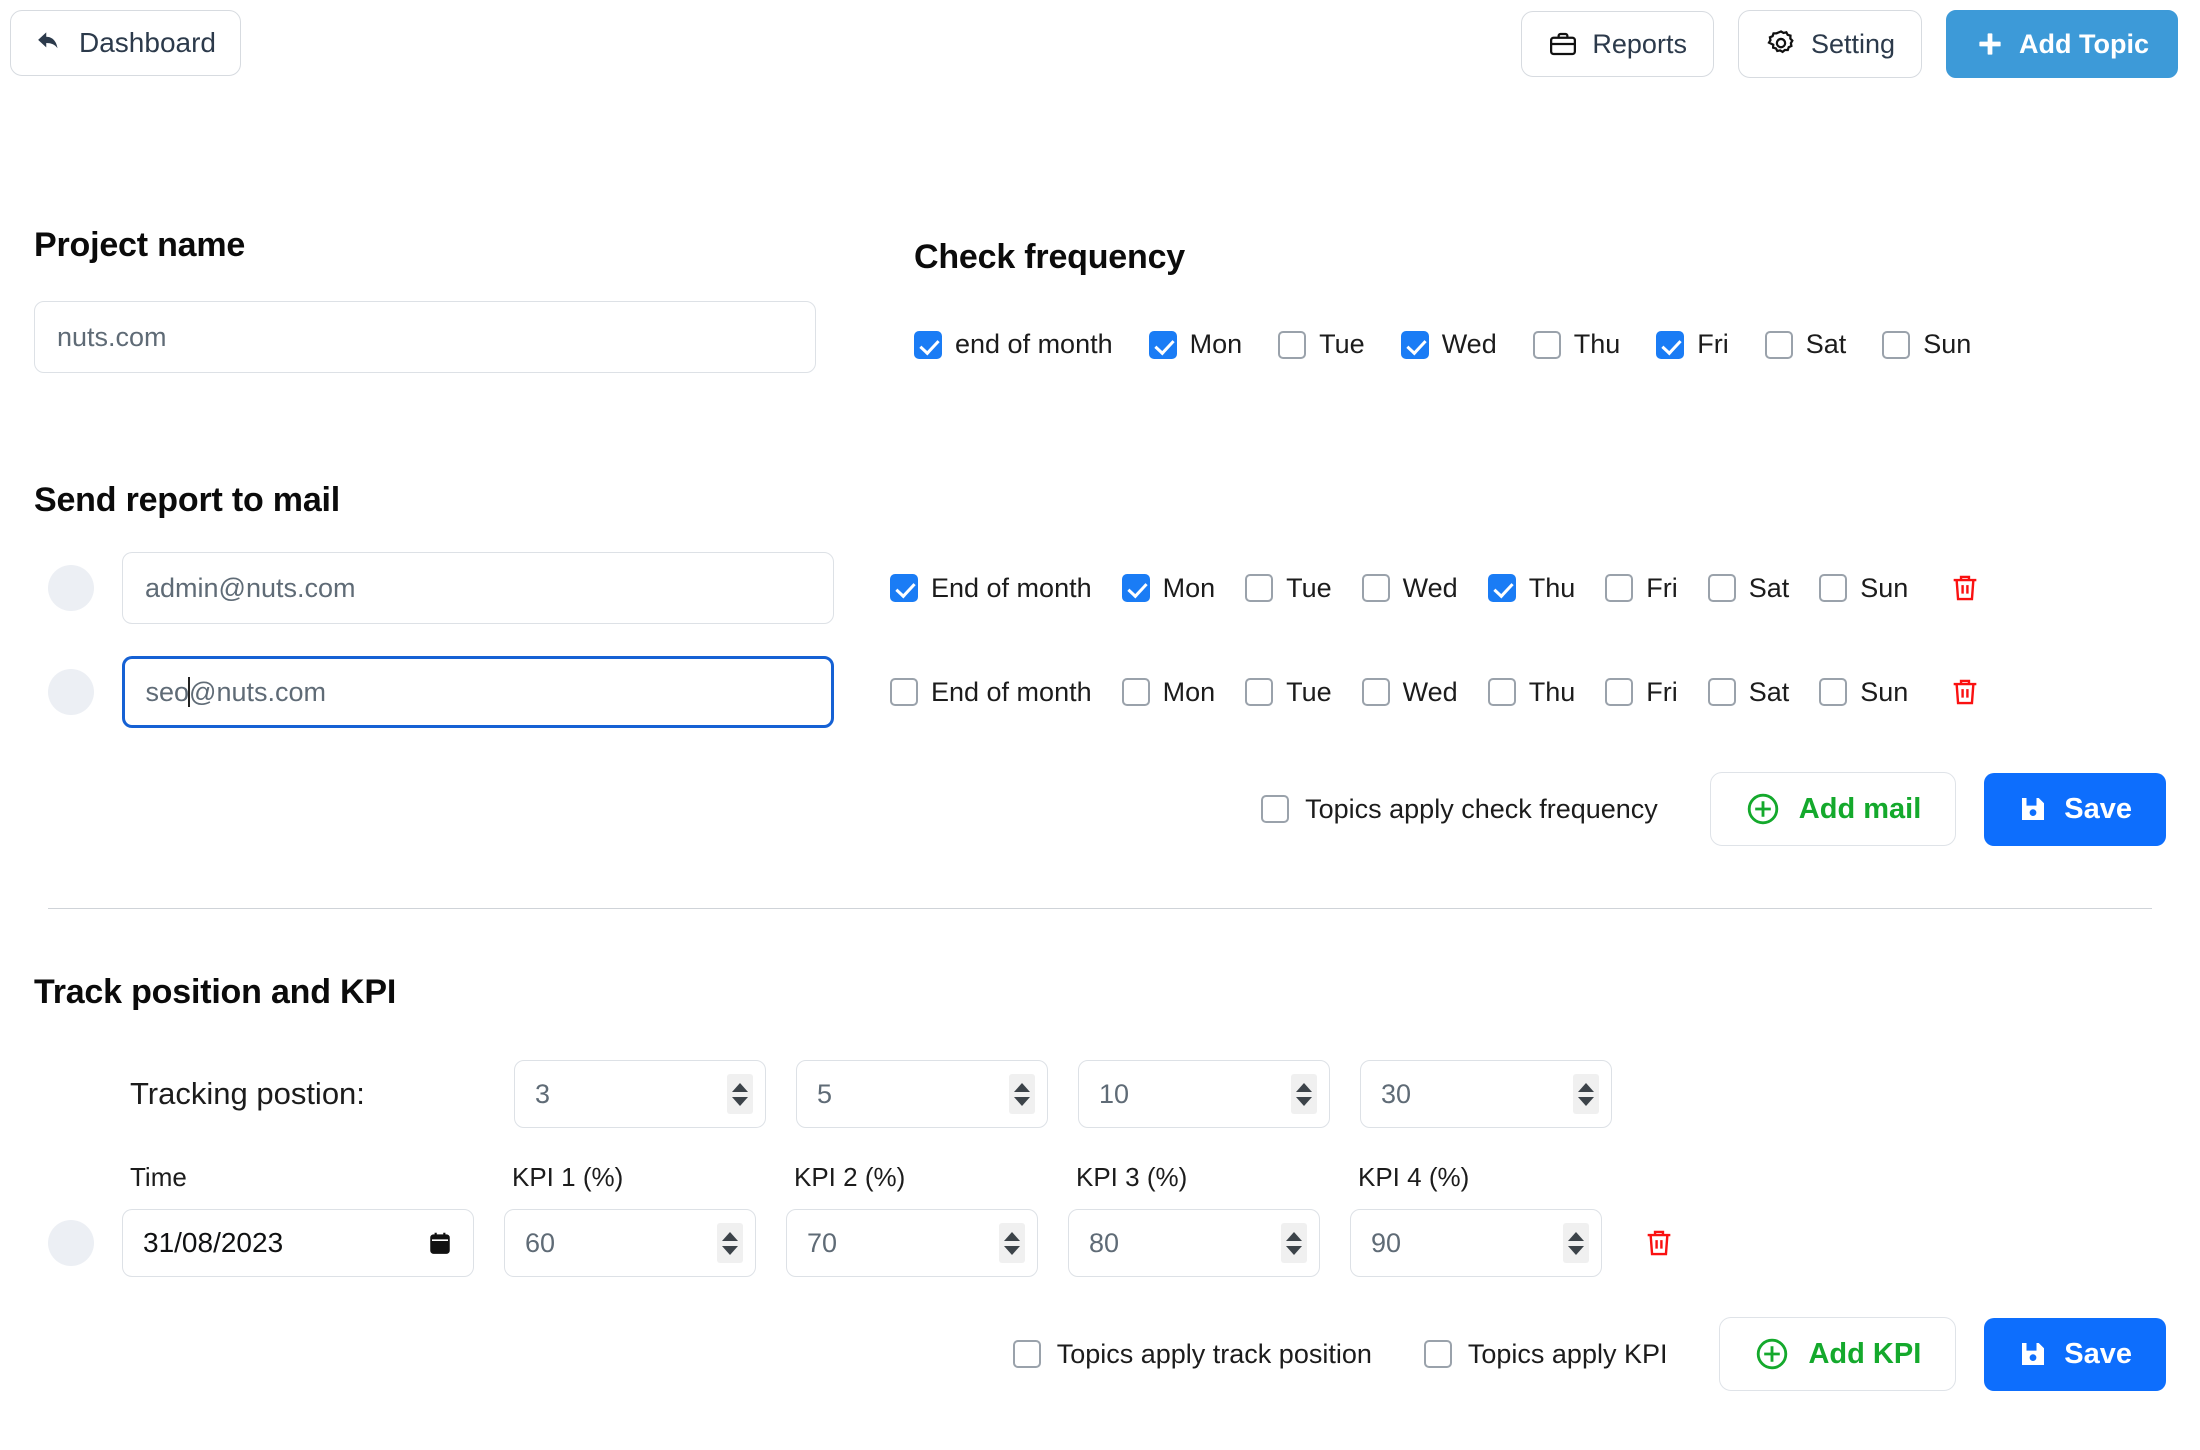  I want to click on mail-row-2-day-fri-checkbox, so click(1619, 692).